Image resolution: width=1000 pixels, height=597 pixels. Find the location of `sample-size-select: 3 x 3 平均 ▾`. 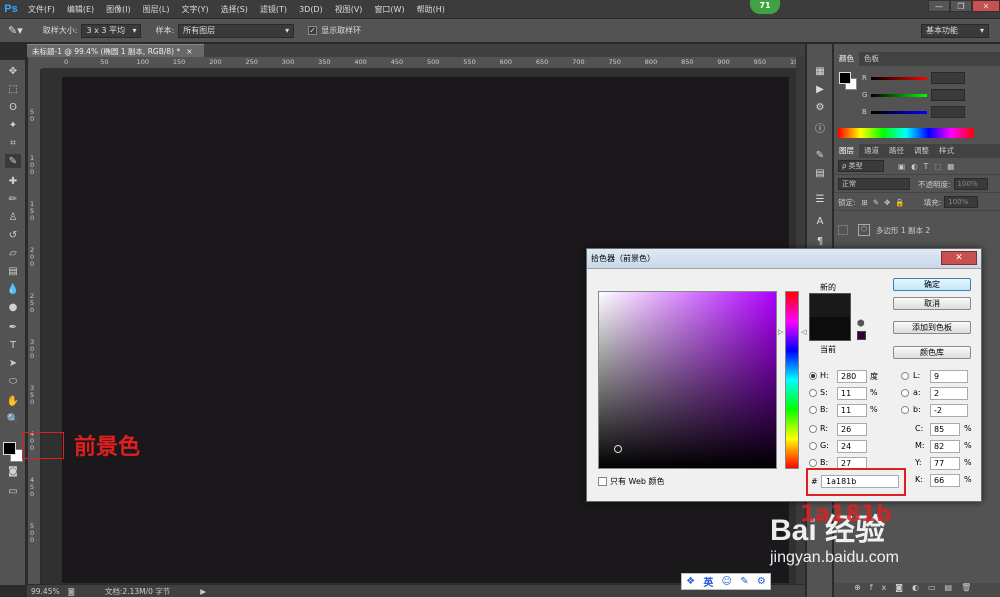

sample-size-select: 3 x 3 平均 ▾ is located at coordinates (111, 30).